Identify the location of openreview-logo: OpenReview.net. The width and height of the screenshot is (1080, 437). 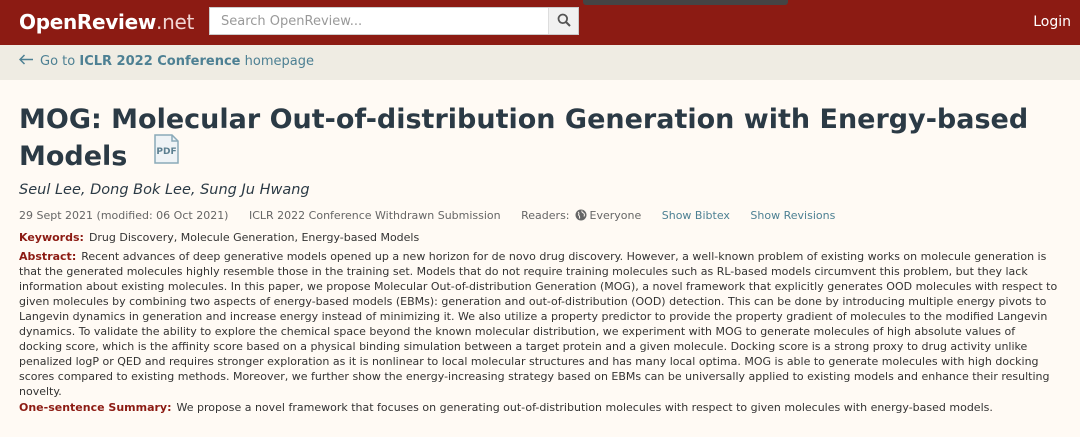
(106, 22).